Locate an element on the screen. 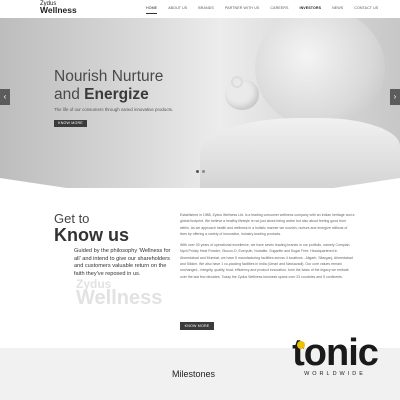  wellness-watermark: Zydus Wellness is located at coordinates (119, 293).